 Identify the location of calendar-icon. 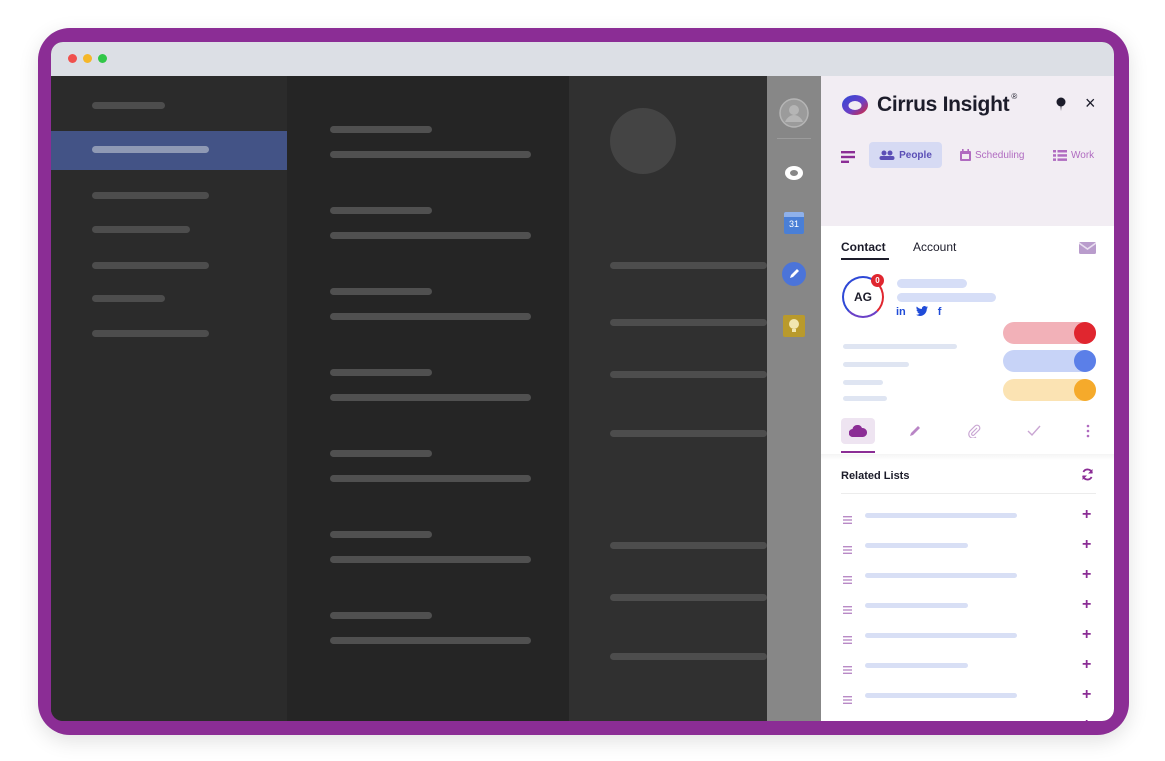
(965, 155).